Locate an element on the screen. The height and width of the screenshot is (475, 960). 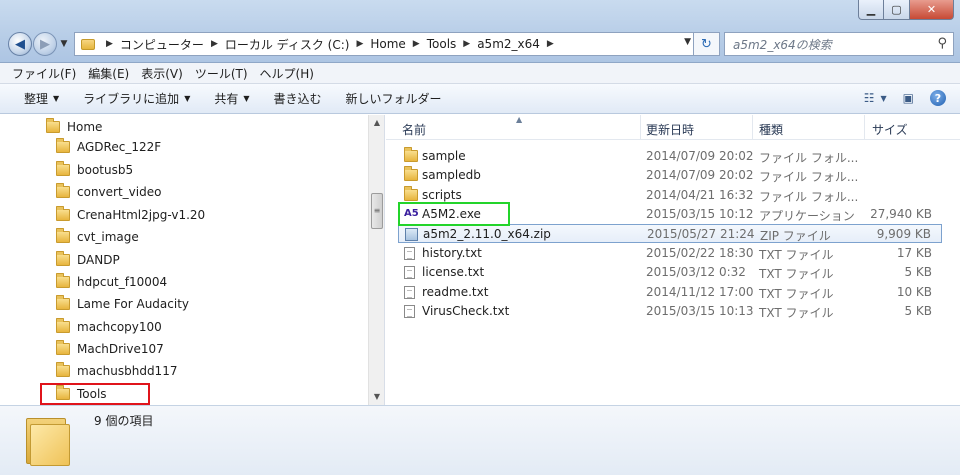
window-controls: ▁ ▢ ✕ is located at coordinates (906, 10).